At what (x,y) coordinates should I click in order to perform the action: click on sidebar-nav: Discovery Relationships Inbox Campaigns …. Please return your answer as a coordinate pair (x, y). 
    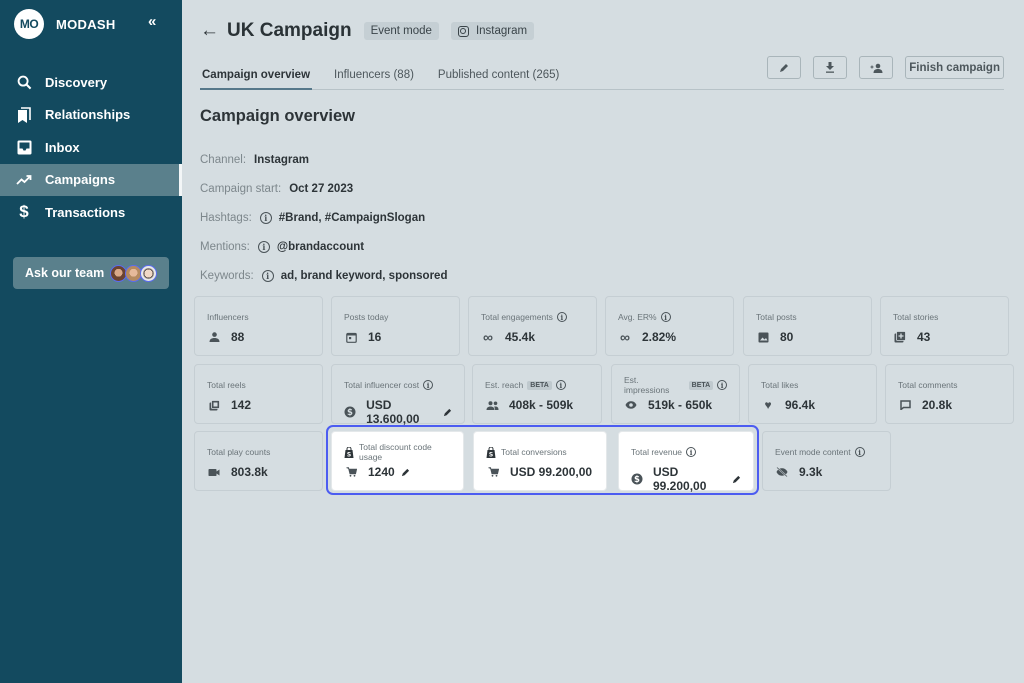
    Looking at the image, I should click on (91, 147).